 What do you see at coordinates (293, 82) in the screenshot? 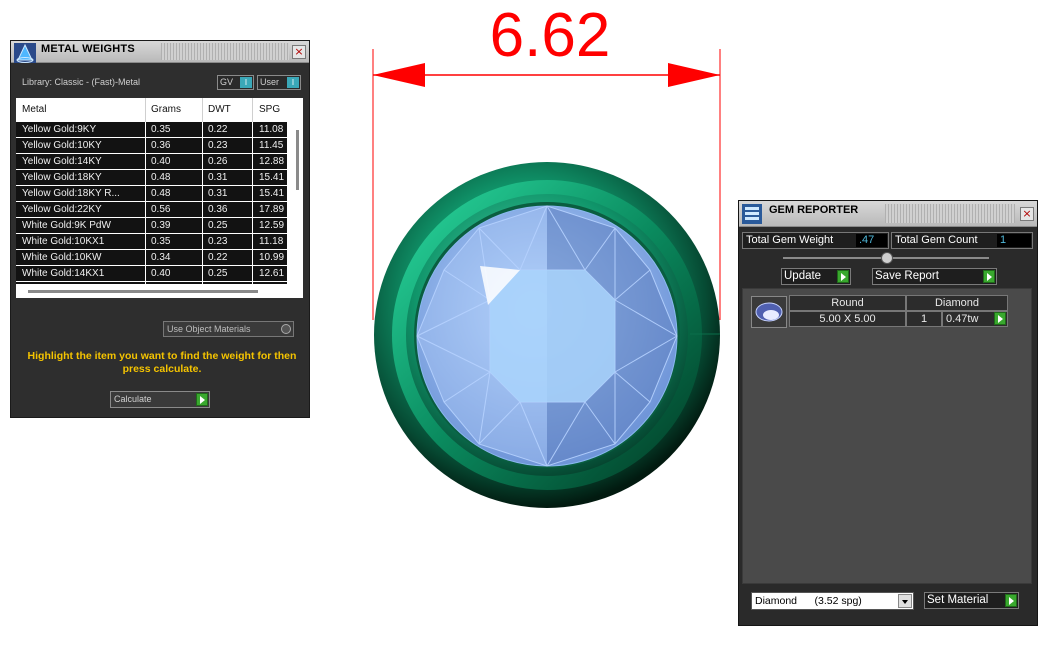
I see `user-toggle-switch-icon: I` at bounding box center [293, 82].